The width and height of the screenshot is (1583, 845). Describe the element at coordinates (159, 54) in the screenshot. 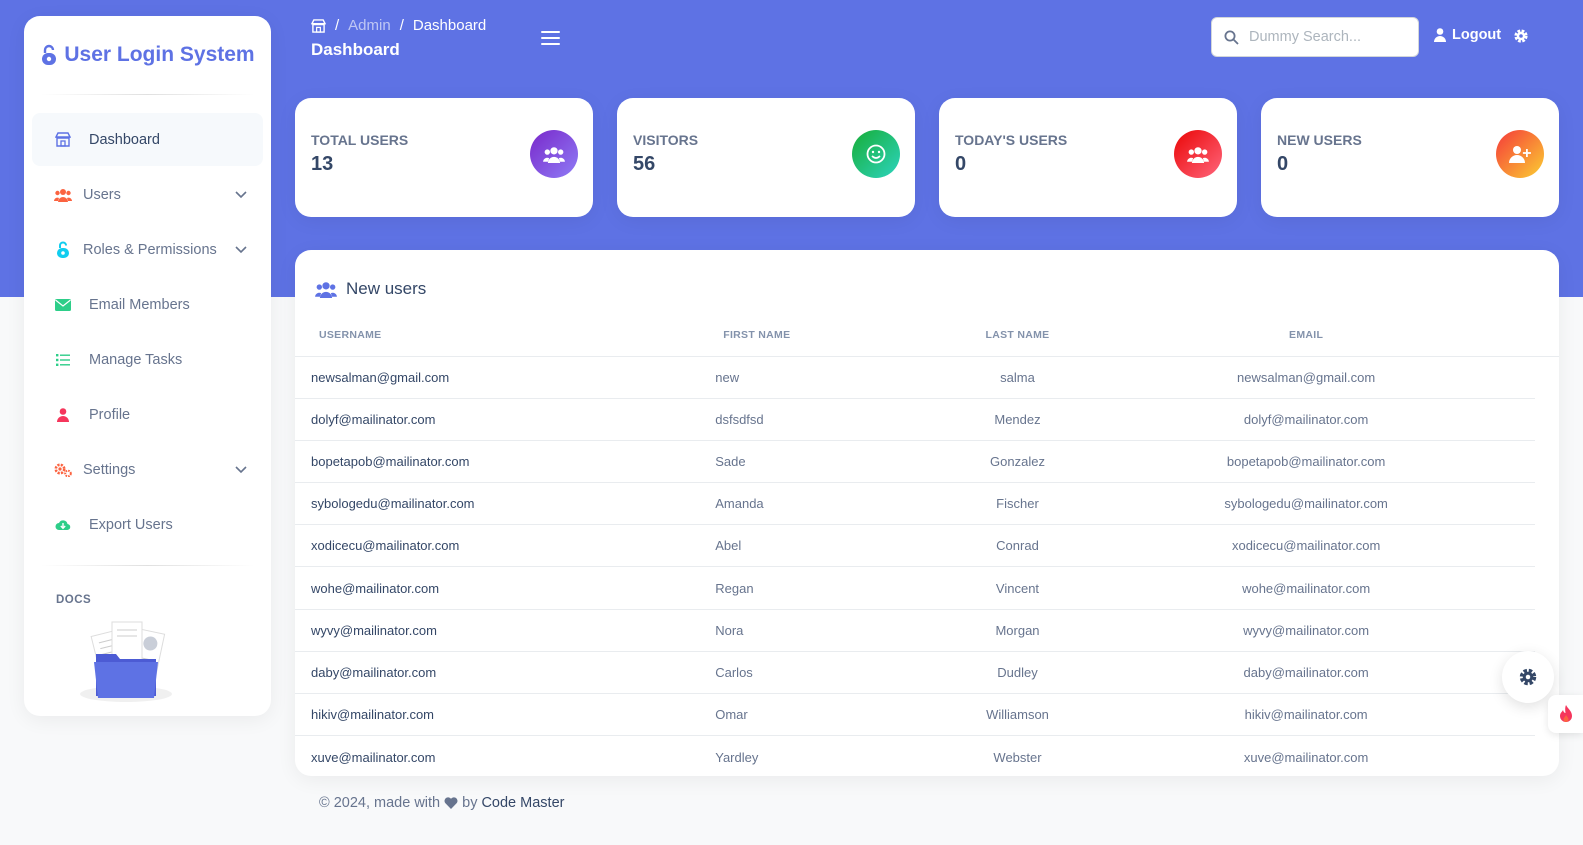

I see `brand-title: User Login System` at that location.